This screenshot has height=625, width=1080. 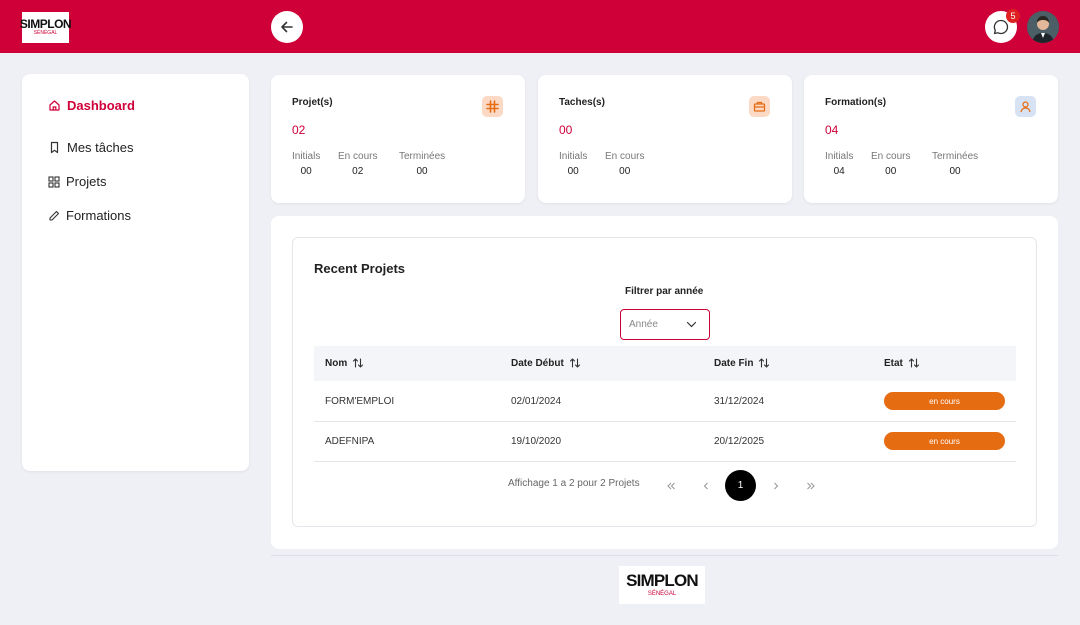 I want to click on sidebar-item-projets: Projets, so click(x=77, y=181).